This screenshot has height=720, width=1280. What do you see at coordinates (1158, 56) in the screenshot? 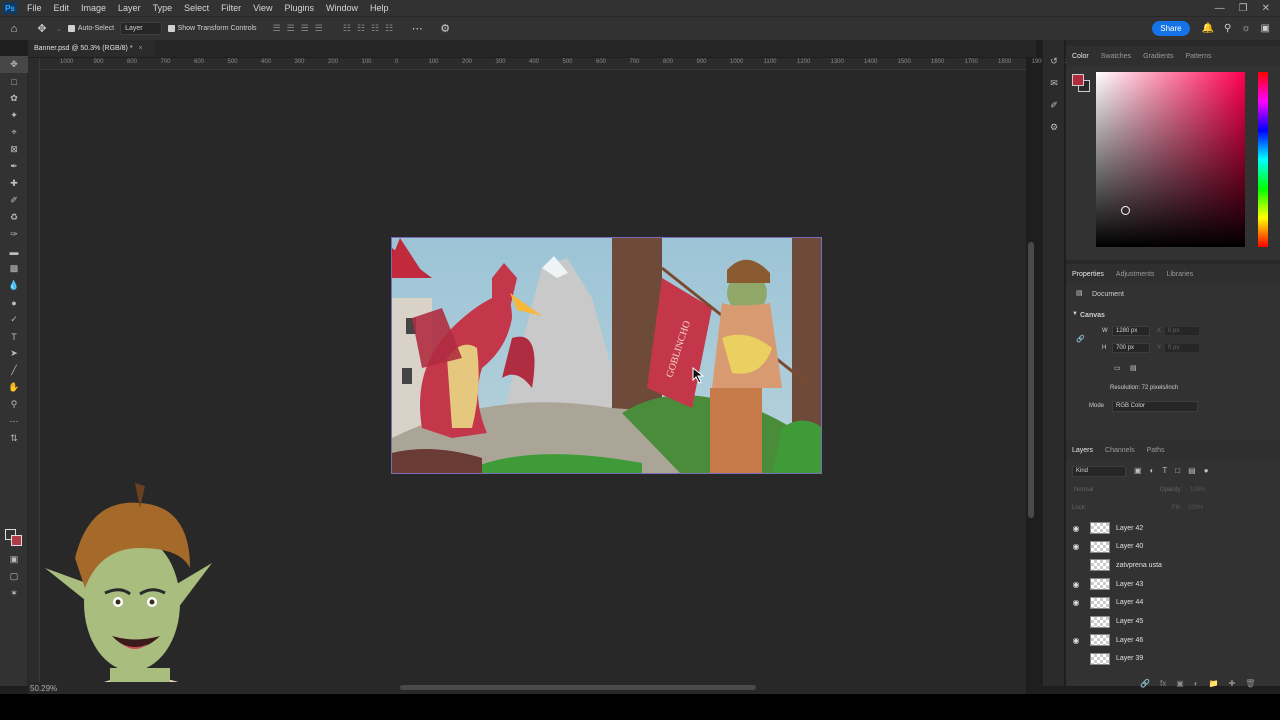
I see `tab-gradients: Gradients` at bounding box center [1158, 56].